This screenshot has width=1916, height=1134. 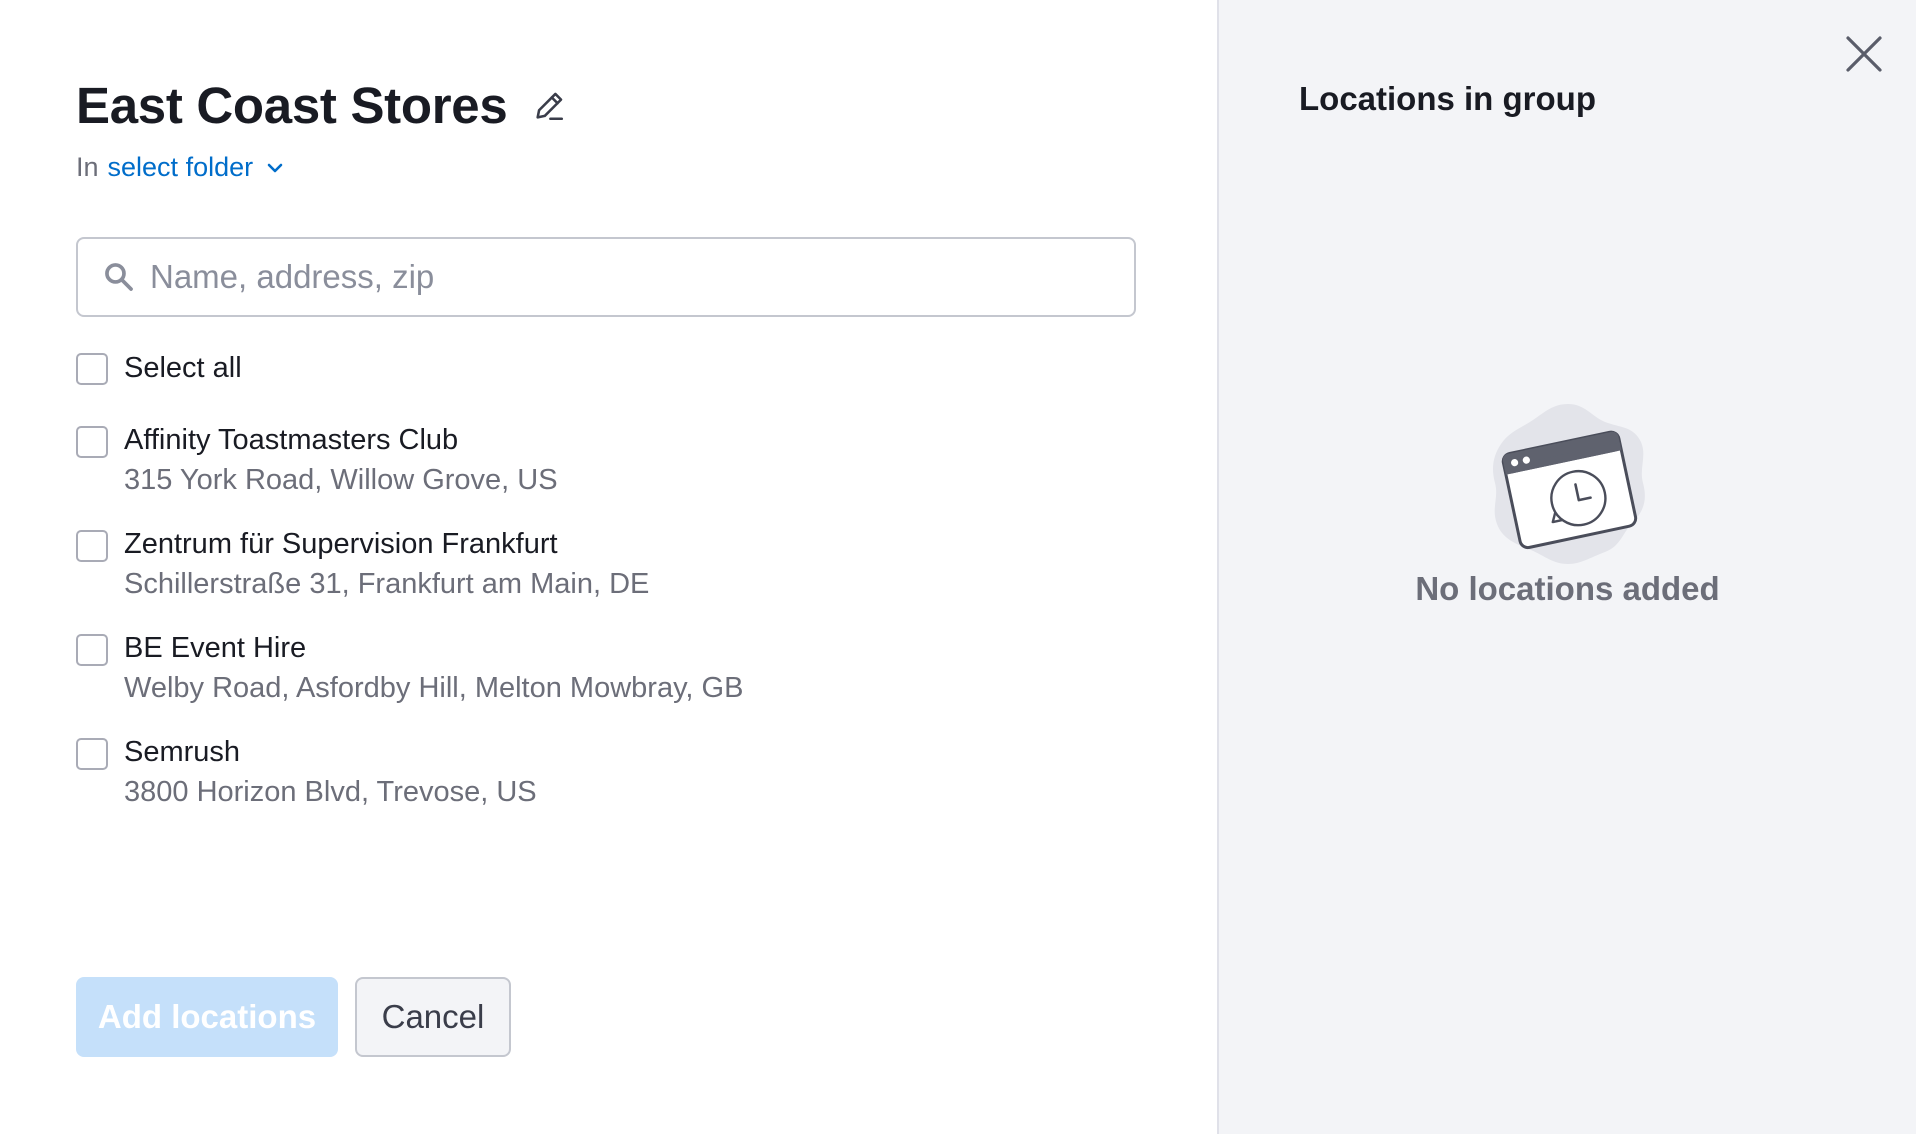 I want to click on list-item: Semrush 3800 Horizon Blvd, Trevose, US, so click(x=409, y=784).